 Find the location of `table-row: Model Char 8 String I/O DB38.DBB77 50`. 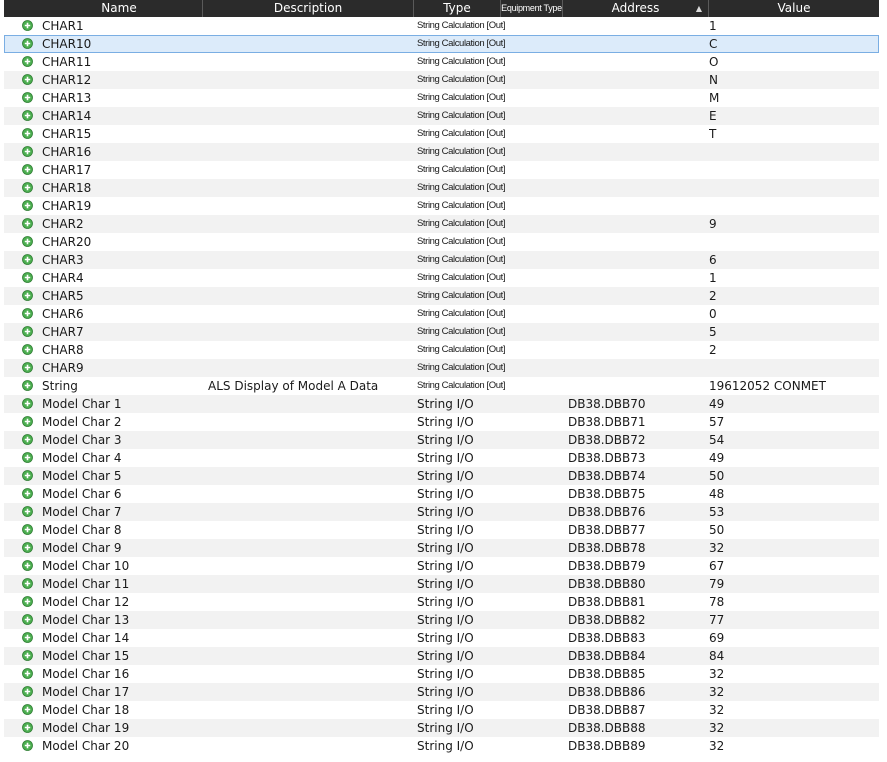

table-row: Model Char 8 String I/O DB38.DBB77 50 is located at coordinates (441, 530).